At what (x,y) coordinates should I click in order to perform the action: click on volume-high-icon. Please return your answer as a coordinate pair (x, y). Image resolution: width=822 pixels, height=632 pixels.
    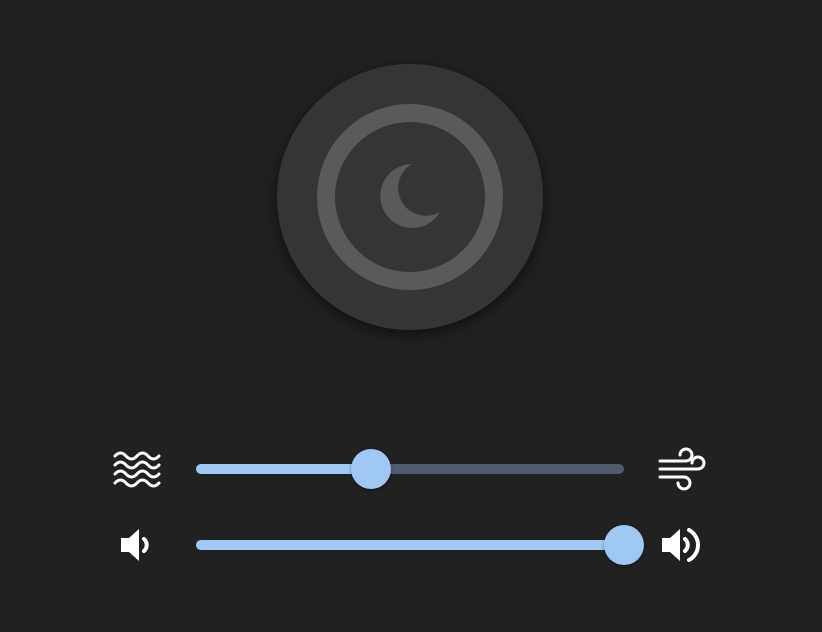
    Looking at the image, I should click on (682, 545).